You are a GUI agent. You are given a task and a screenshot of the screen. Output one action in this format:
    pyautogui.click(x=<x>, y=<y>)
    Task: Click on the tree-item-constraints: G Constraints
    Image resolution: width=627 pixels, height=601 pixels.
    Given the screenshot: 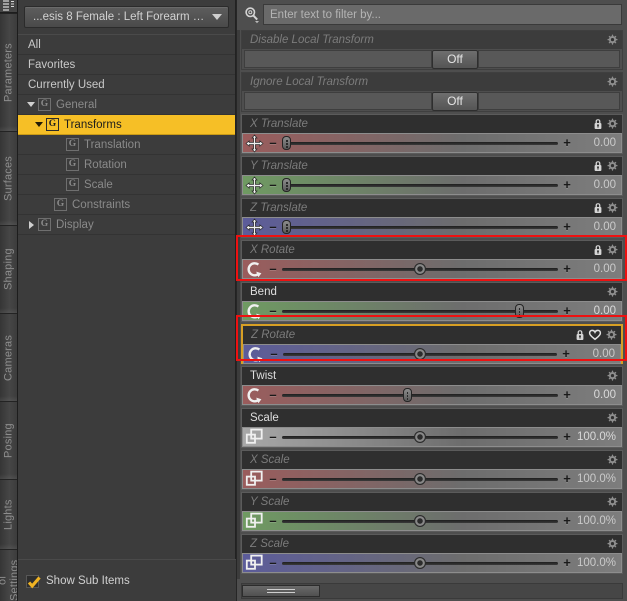 What is the action you would take?
    pyautogui.click(x=126, y=205)
    